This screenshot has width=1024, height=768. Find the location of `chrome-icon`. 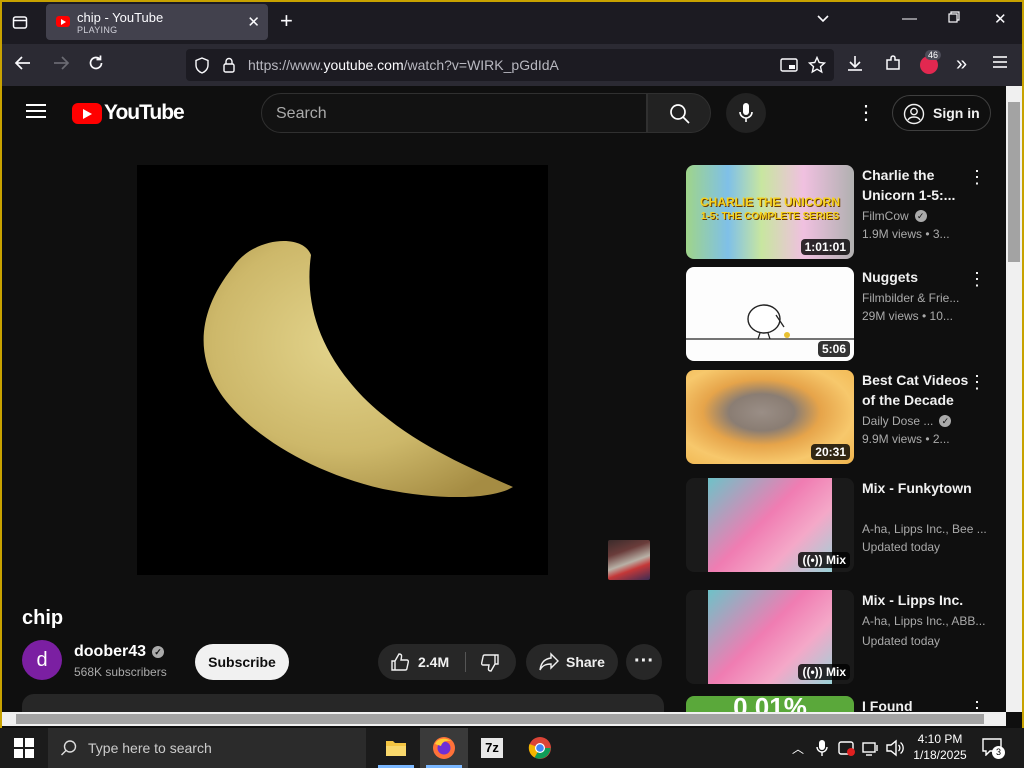

chrome-icon is located at coordinates (540, 748).